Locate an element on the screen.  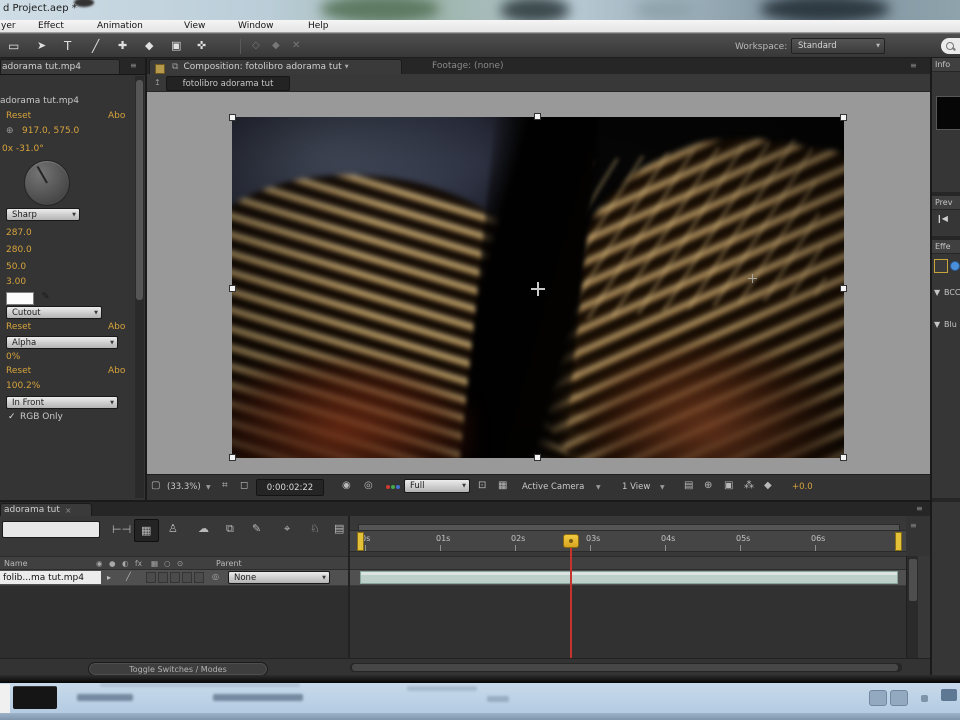
effects-tree-item: BCC is located at coordinates (952, 292).